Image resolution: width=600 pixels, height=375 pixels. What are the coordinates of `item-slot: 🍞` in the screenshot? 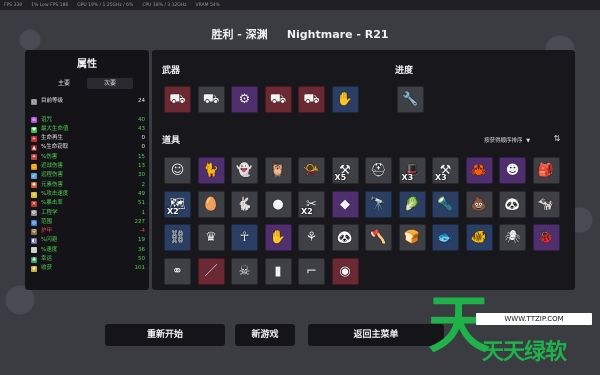 It's located at (412, 237).